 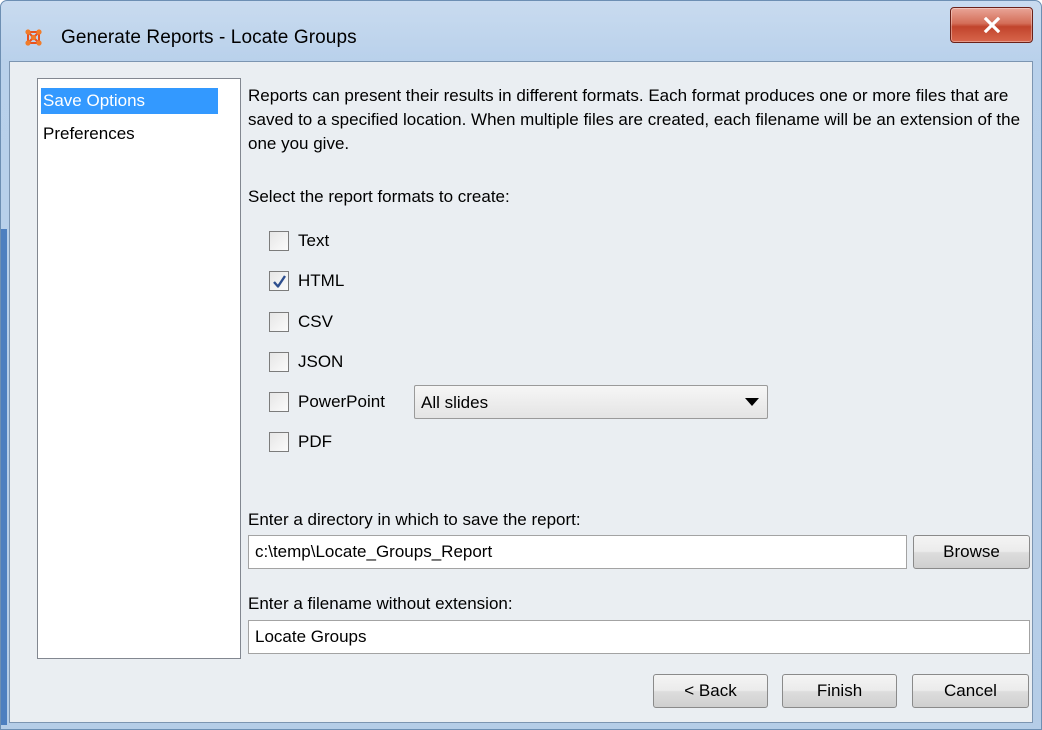 I want to click on checkbox-json: JSON, so click(x=306, y=362).